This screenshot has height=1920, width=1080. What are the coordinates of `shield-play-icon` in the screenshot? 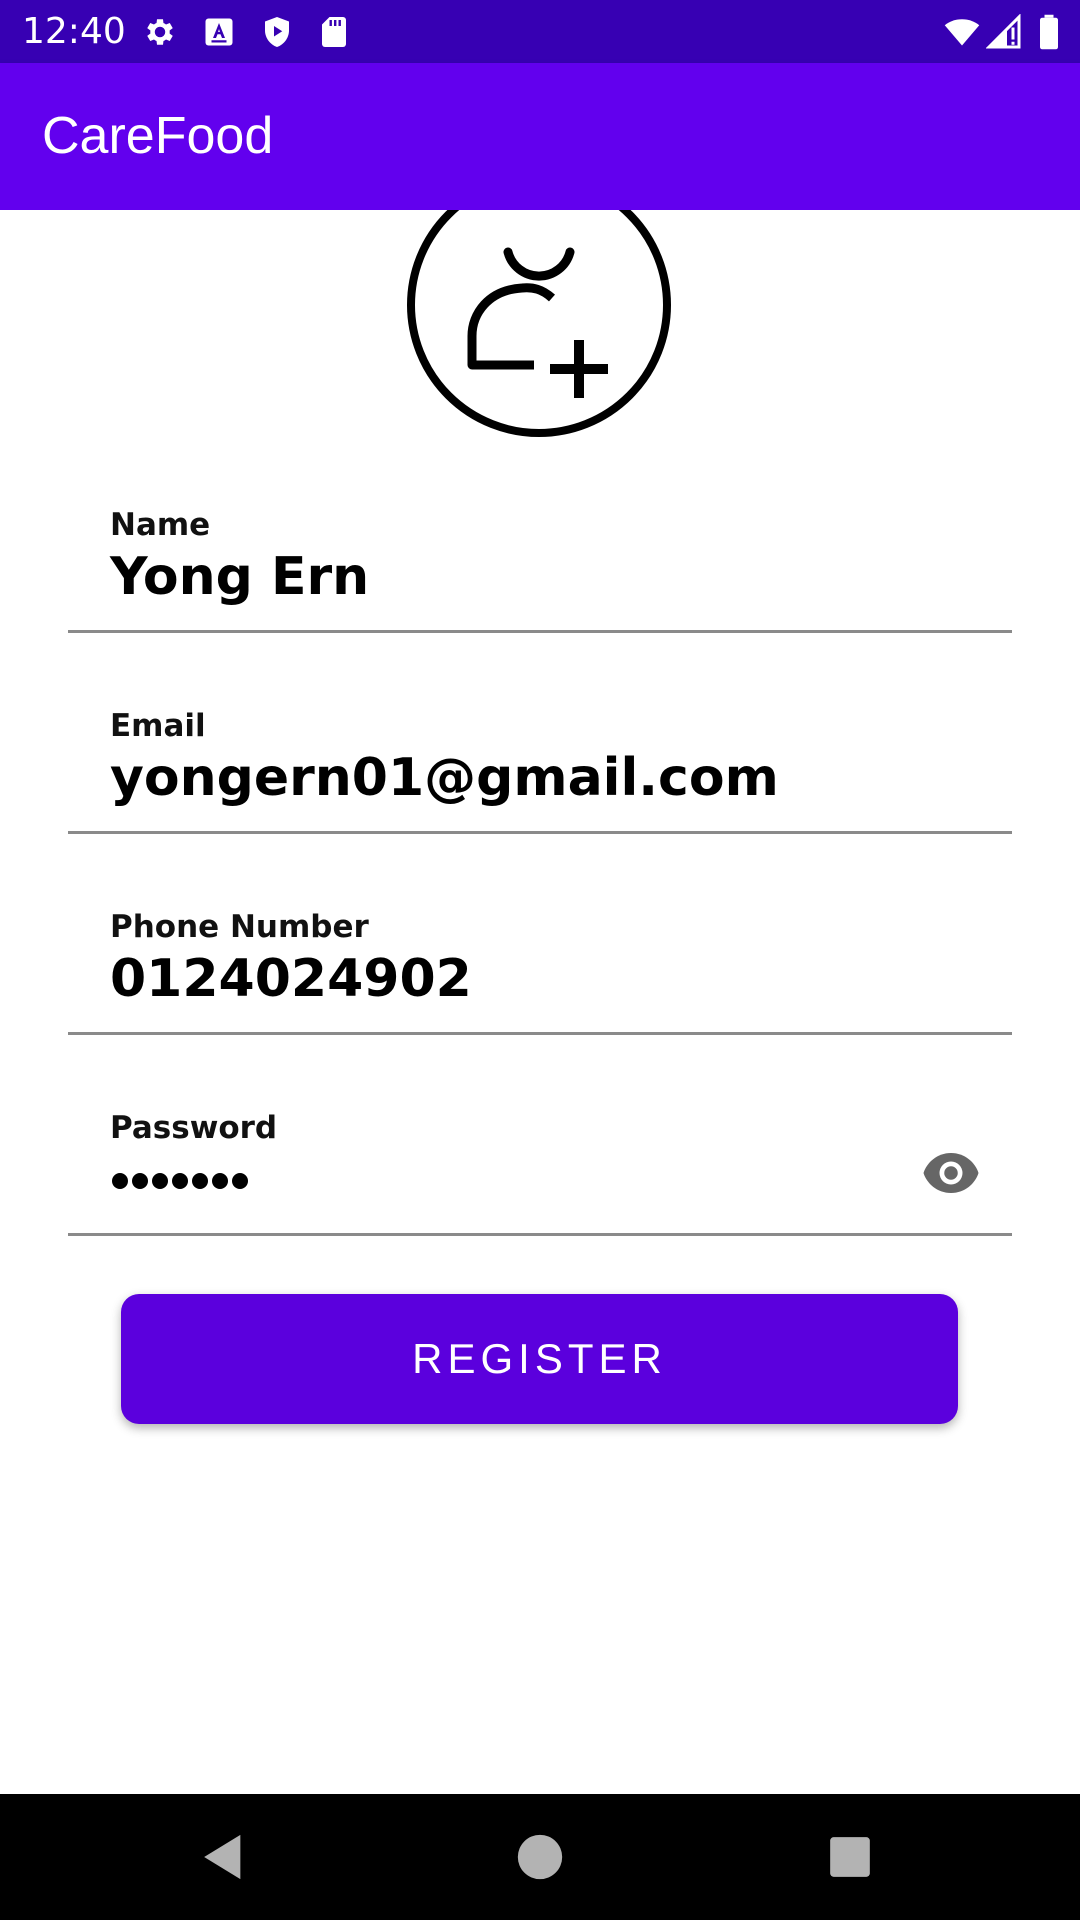 It's located at (277, 32).